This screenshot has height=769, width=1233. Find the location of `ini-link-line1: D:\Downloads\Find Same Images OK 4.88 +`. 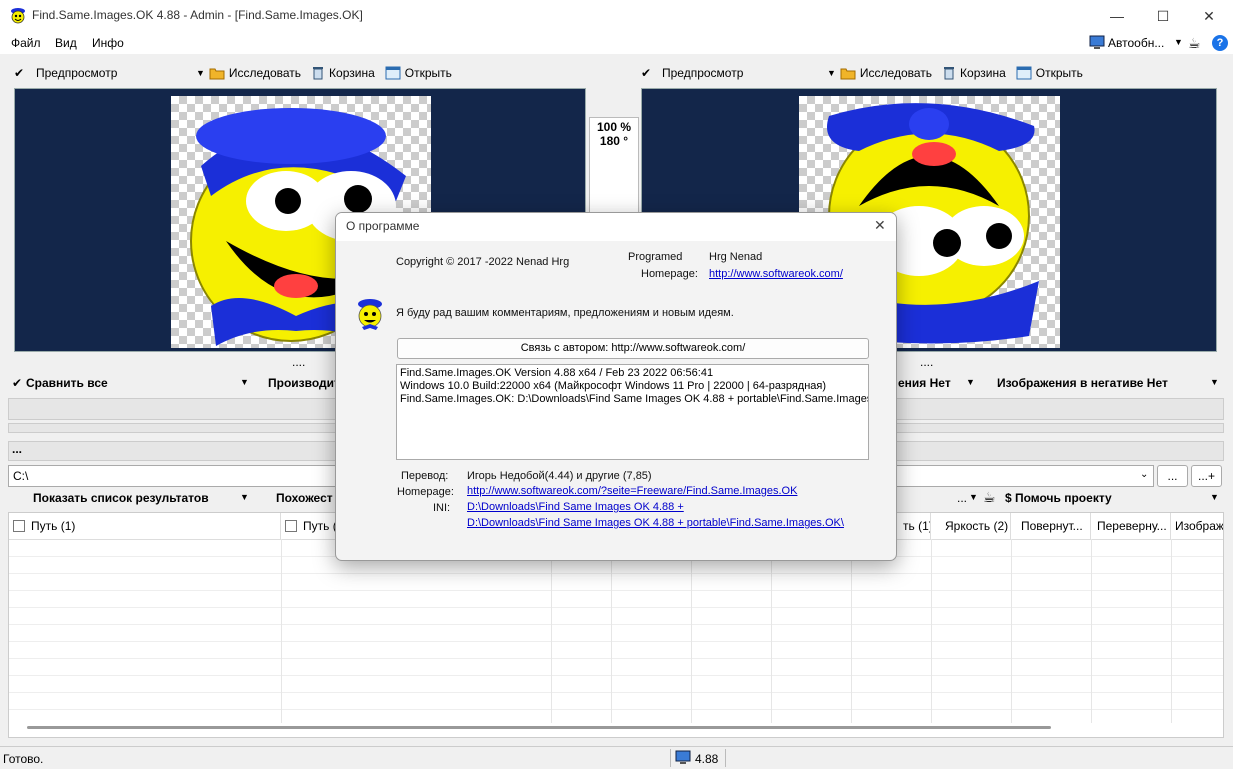

ini-link-line1: D:\Downloads\Find Same Images OK 4.88 + is located at coordinates (575, 507).